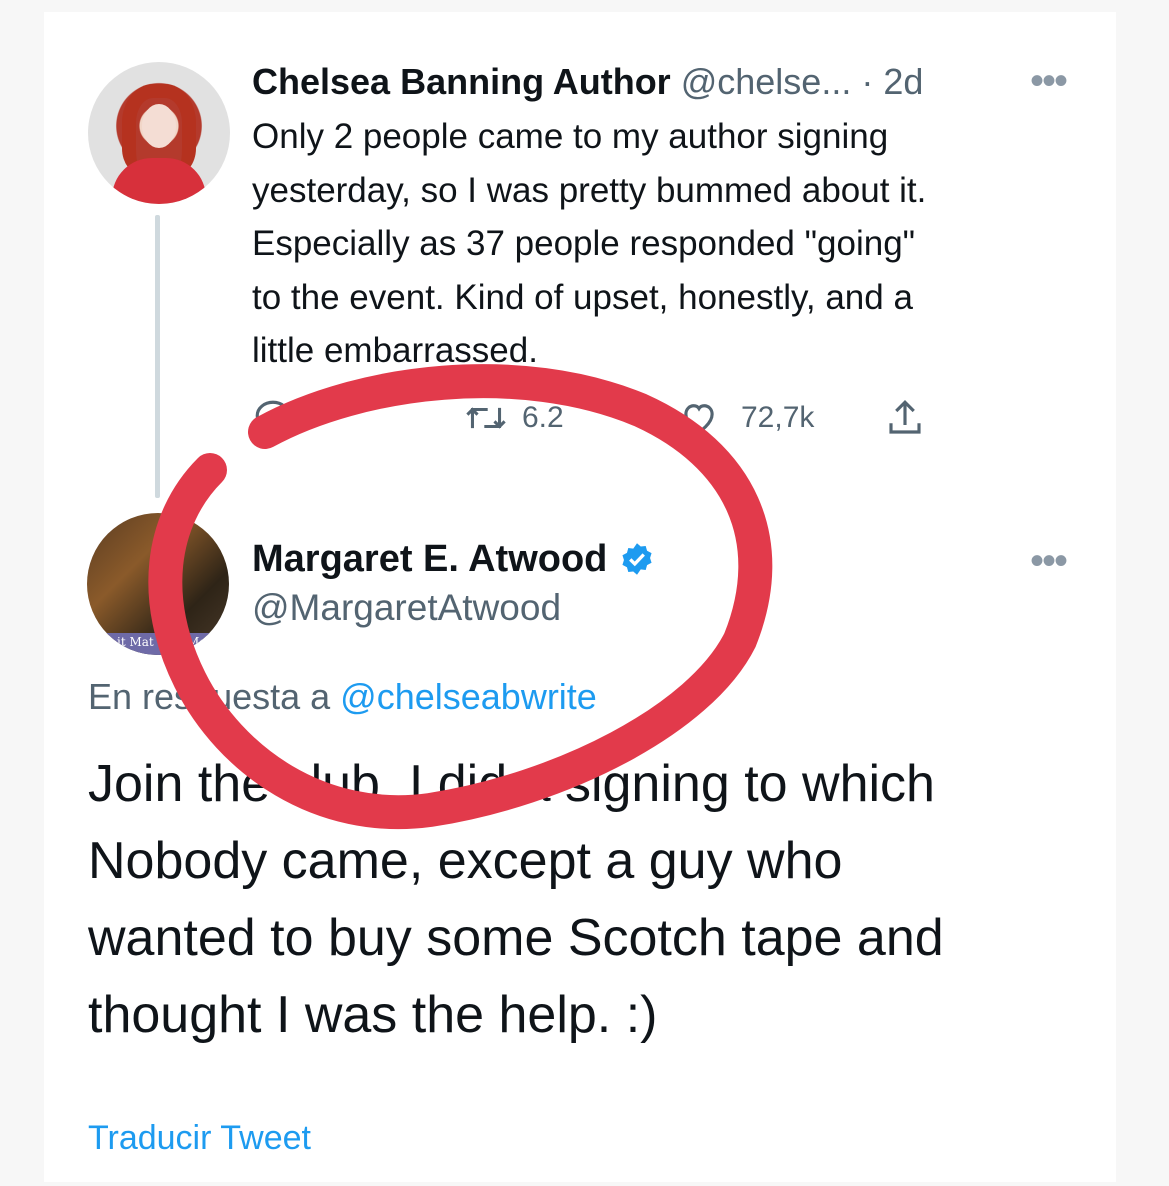  What do you see at coordinates (516, 938) in the screenshot?
I see `tweet2-text-line: wanted to buy some Scotch tape and` at bounding box center [516, 938].